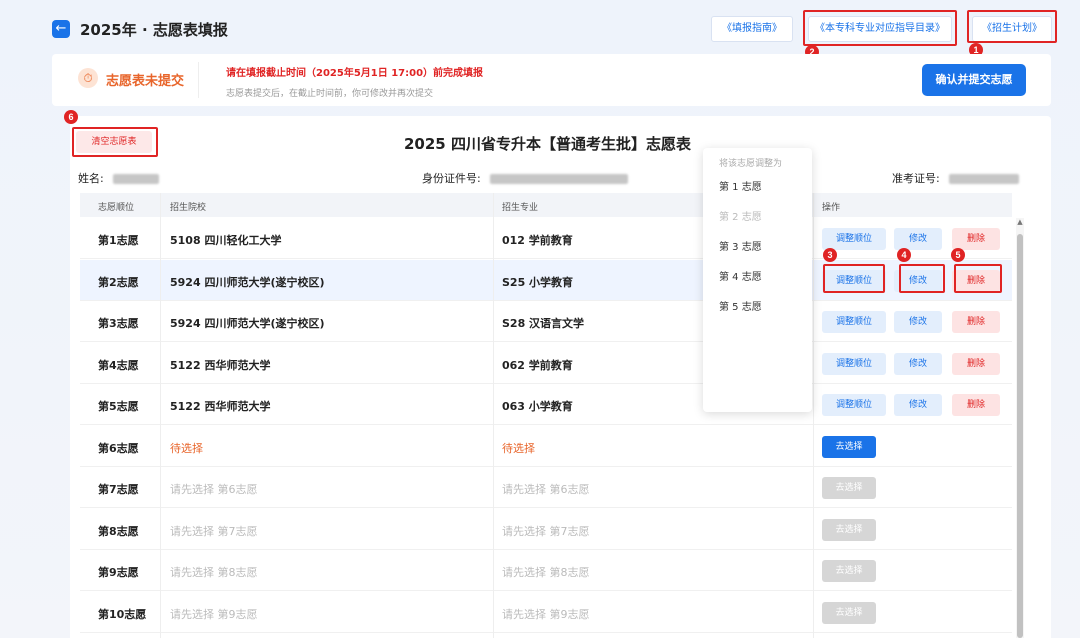 Image resolution: width=1080 pixels, height=638 pixels. What do you see at coordinates (1020, 223) in the screenshot?
I see `scroll-up-arrow-icon: ▲` at bounding box center [1020, 223].